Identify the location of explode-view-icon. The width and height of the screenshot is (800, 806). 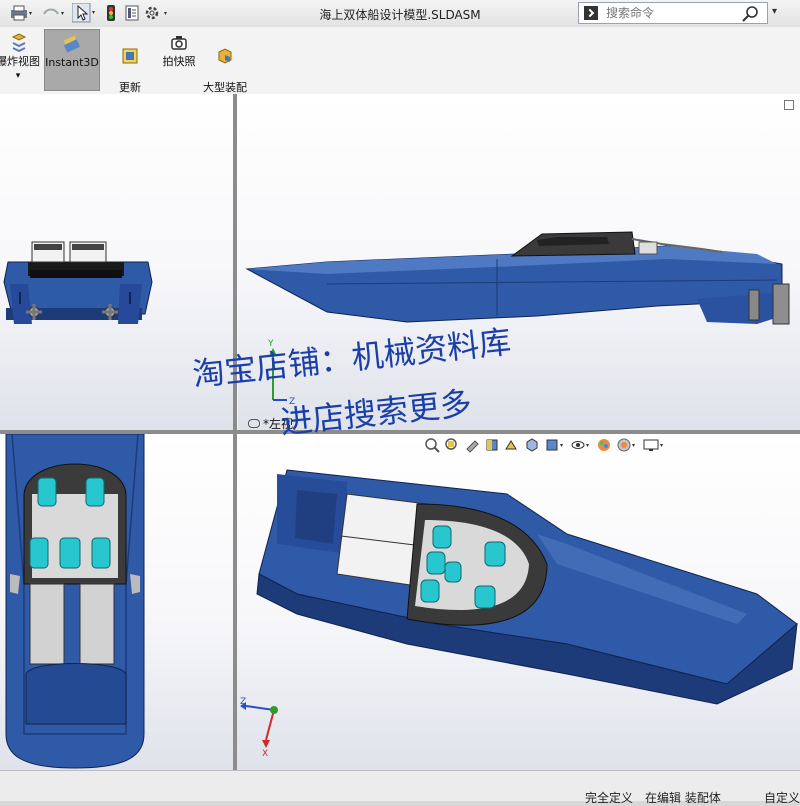
(19, 43).